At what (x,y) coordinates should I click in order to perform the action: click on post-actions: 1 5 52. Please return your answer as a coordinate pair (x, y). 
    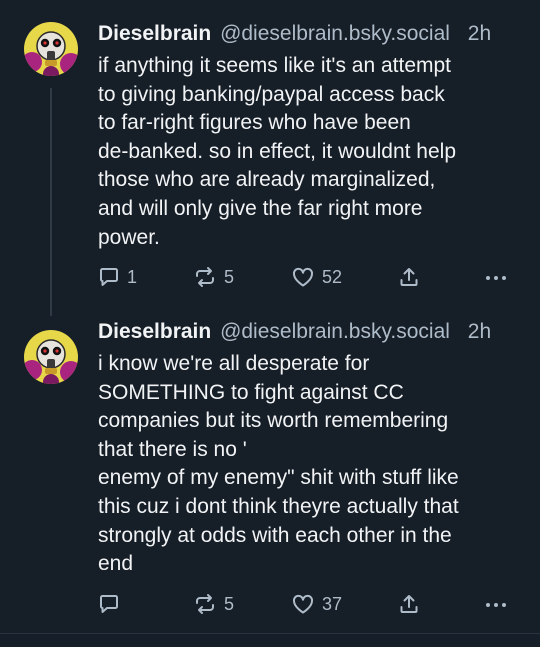
    Looking at the image, I should click on (307, 277).